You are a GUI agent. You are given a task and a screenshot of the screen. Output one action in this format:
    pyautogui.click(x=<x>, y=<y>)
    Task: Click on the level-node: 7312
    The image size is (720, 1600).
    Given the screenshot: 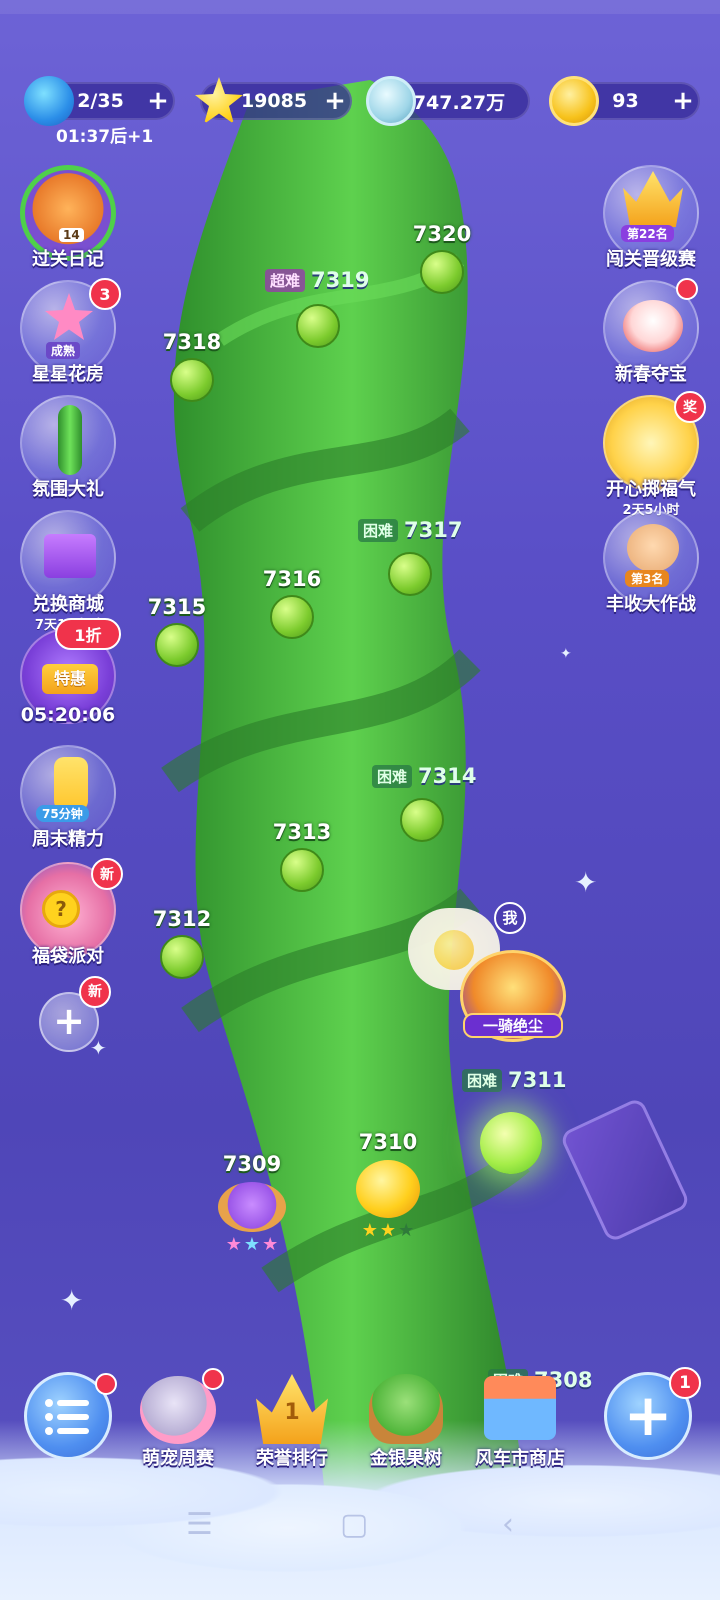 What is the action you would take?
    pyautogui.click(x=182, y=943)
    